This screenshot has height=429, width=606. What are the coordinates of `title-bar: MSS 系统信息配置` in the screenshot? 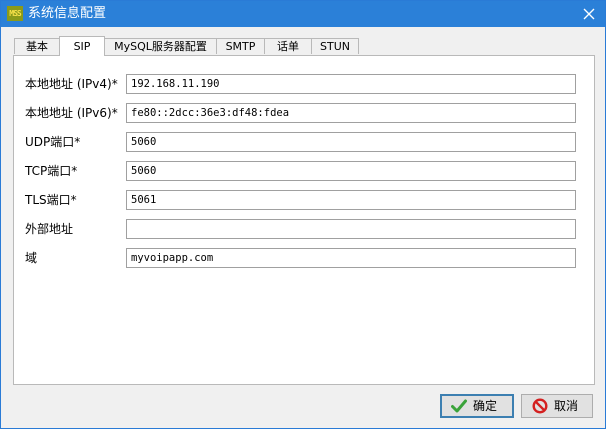 It's located at (303, 14).